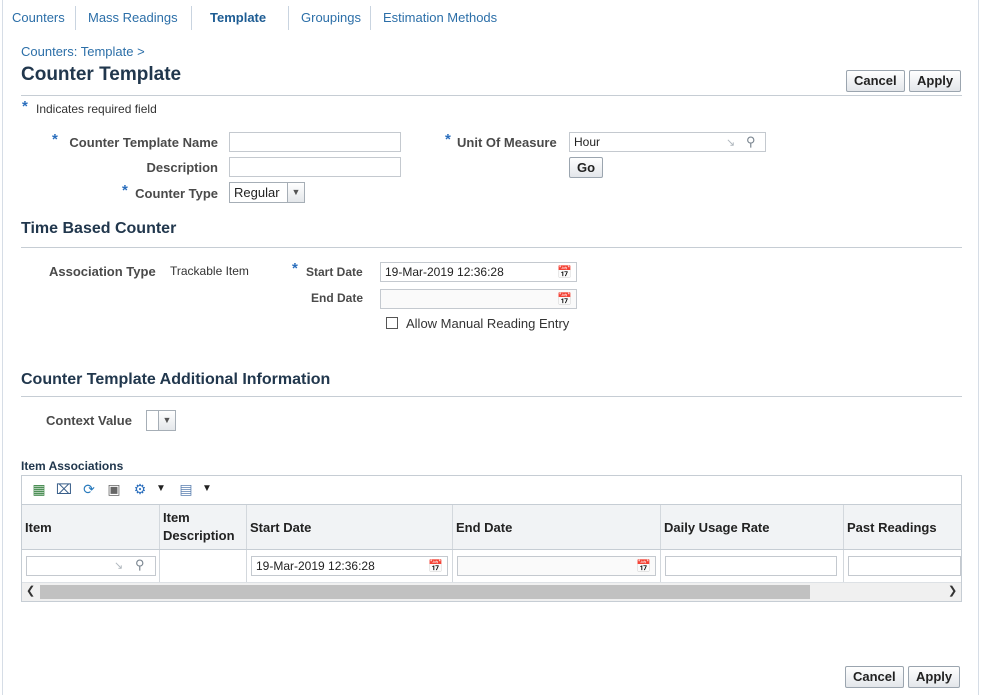 The height and width of the screenshot is (695, 981). I want to click on context-value-label: Context Value, so click(89, 420).